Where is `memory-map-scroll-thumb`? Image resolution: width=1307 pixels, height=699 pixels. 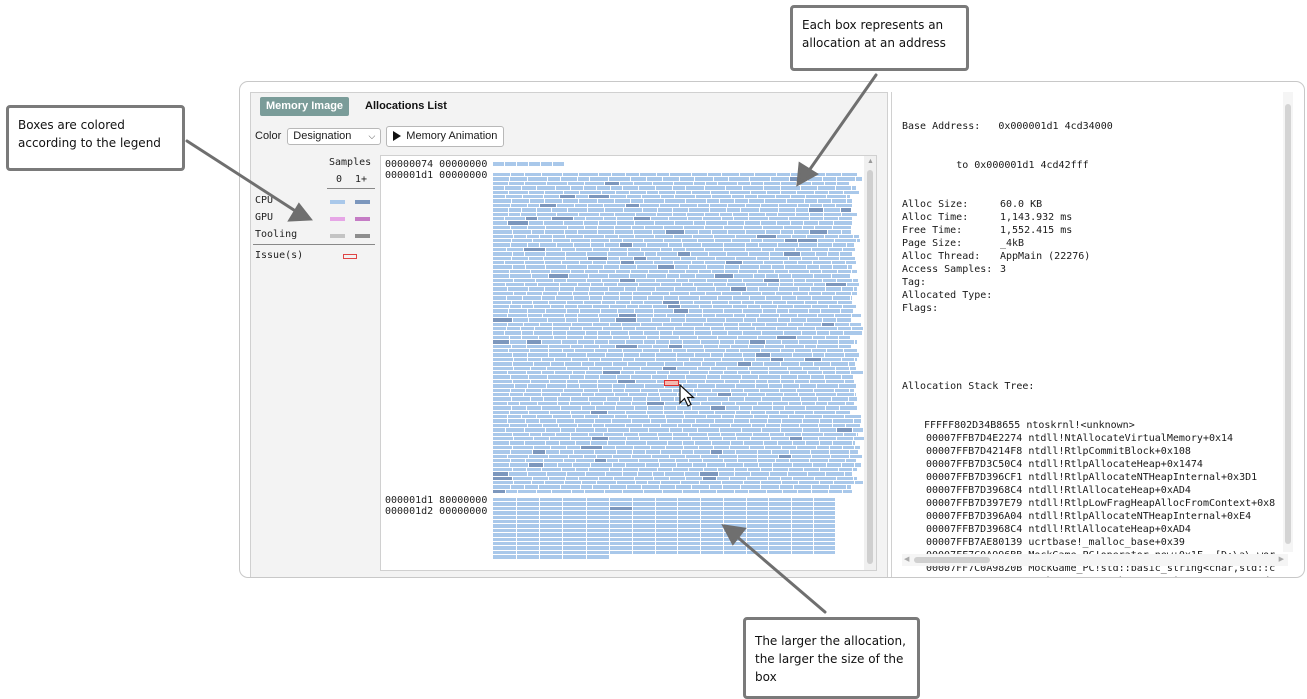
memory-map-scroll-thumb is located at coordinates (870, 367).